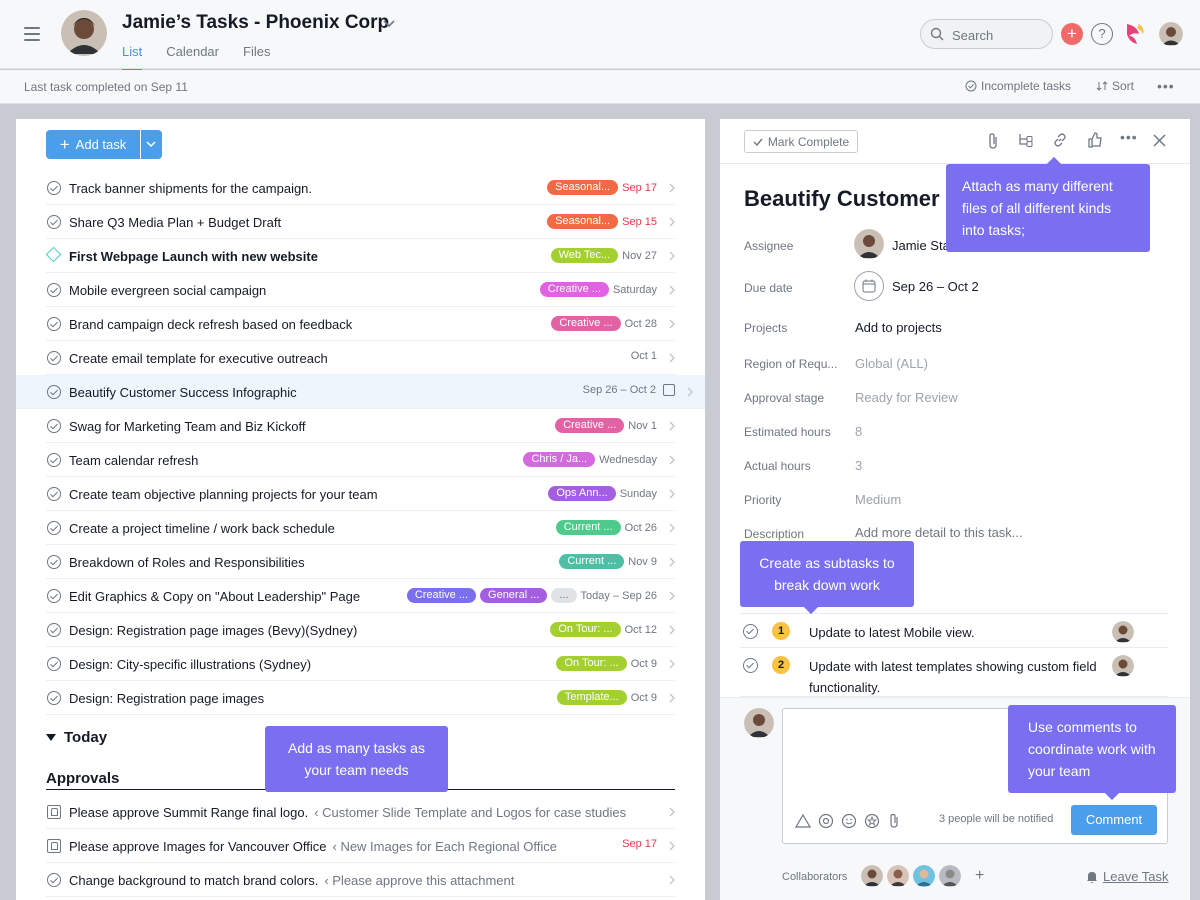 The image size is (1200, 900). What do you see at coordinates (1114, 820) in the screenshot?
I see `comment-button: Comment` at bounding box center [1114, 820].